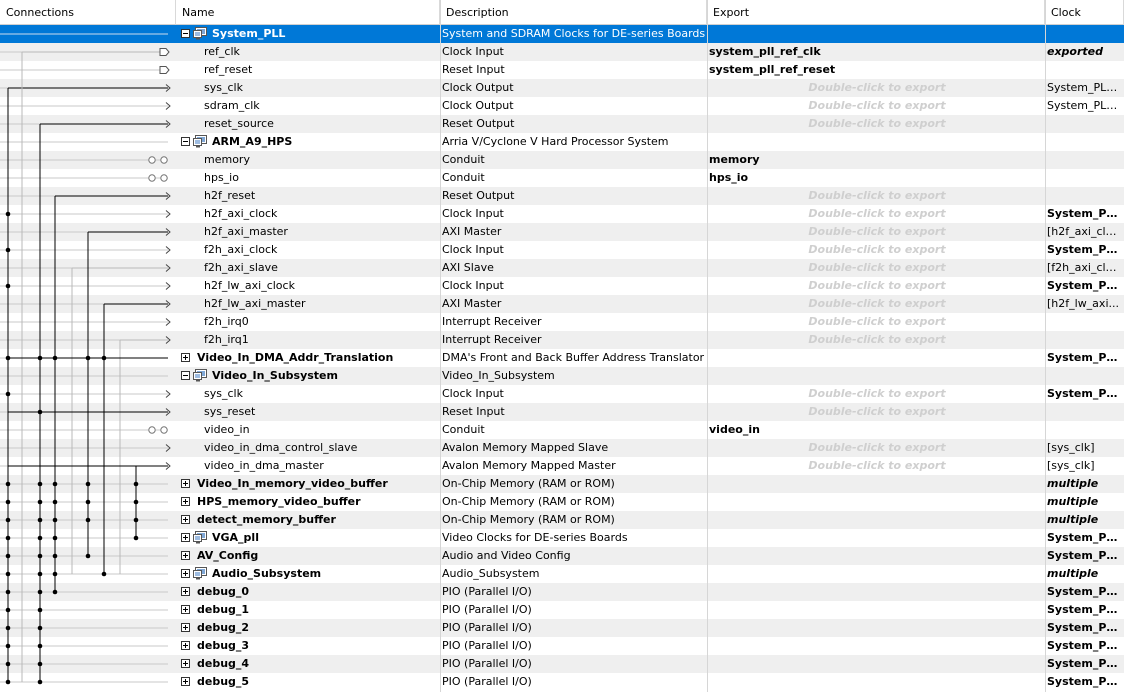  Describe the element at coordinates (877, 70) in the screenshot. I see `export-cell: system_pll_ref_reset` at that location.